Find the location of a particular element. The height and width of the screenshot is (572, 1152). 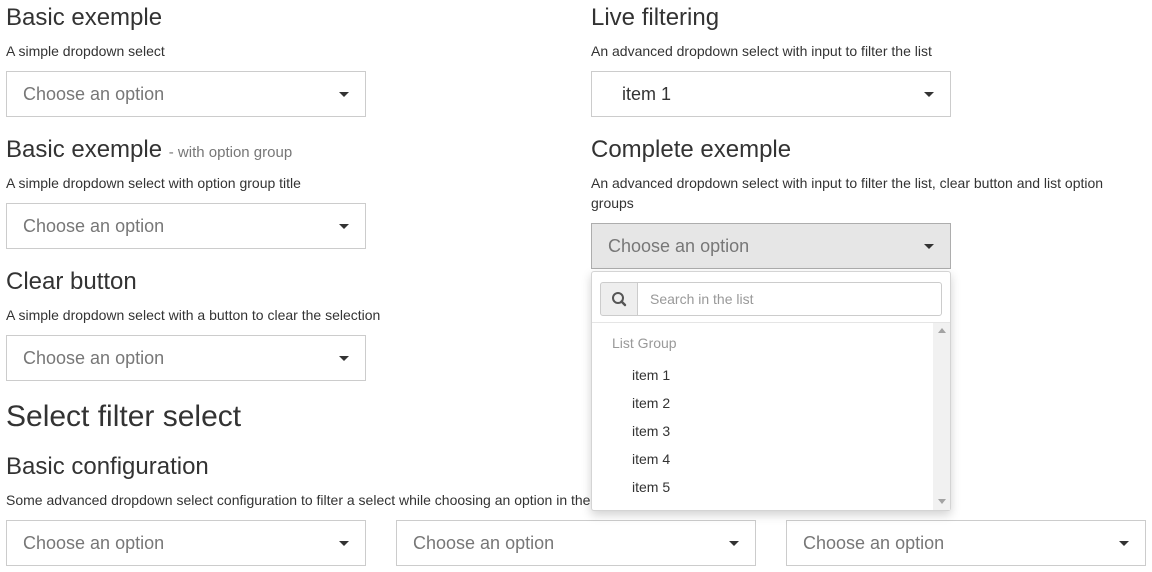

filter-select-2: Choose an option is located at coordinates (576, 543).